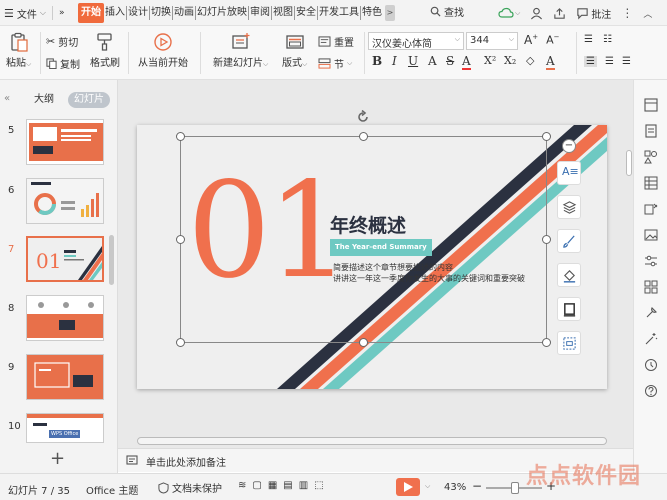  What do you see at coordinates (626, 61) in the screenshot?
I see `align-right-icon: ☰` at bounding box center [626, 61].